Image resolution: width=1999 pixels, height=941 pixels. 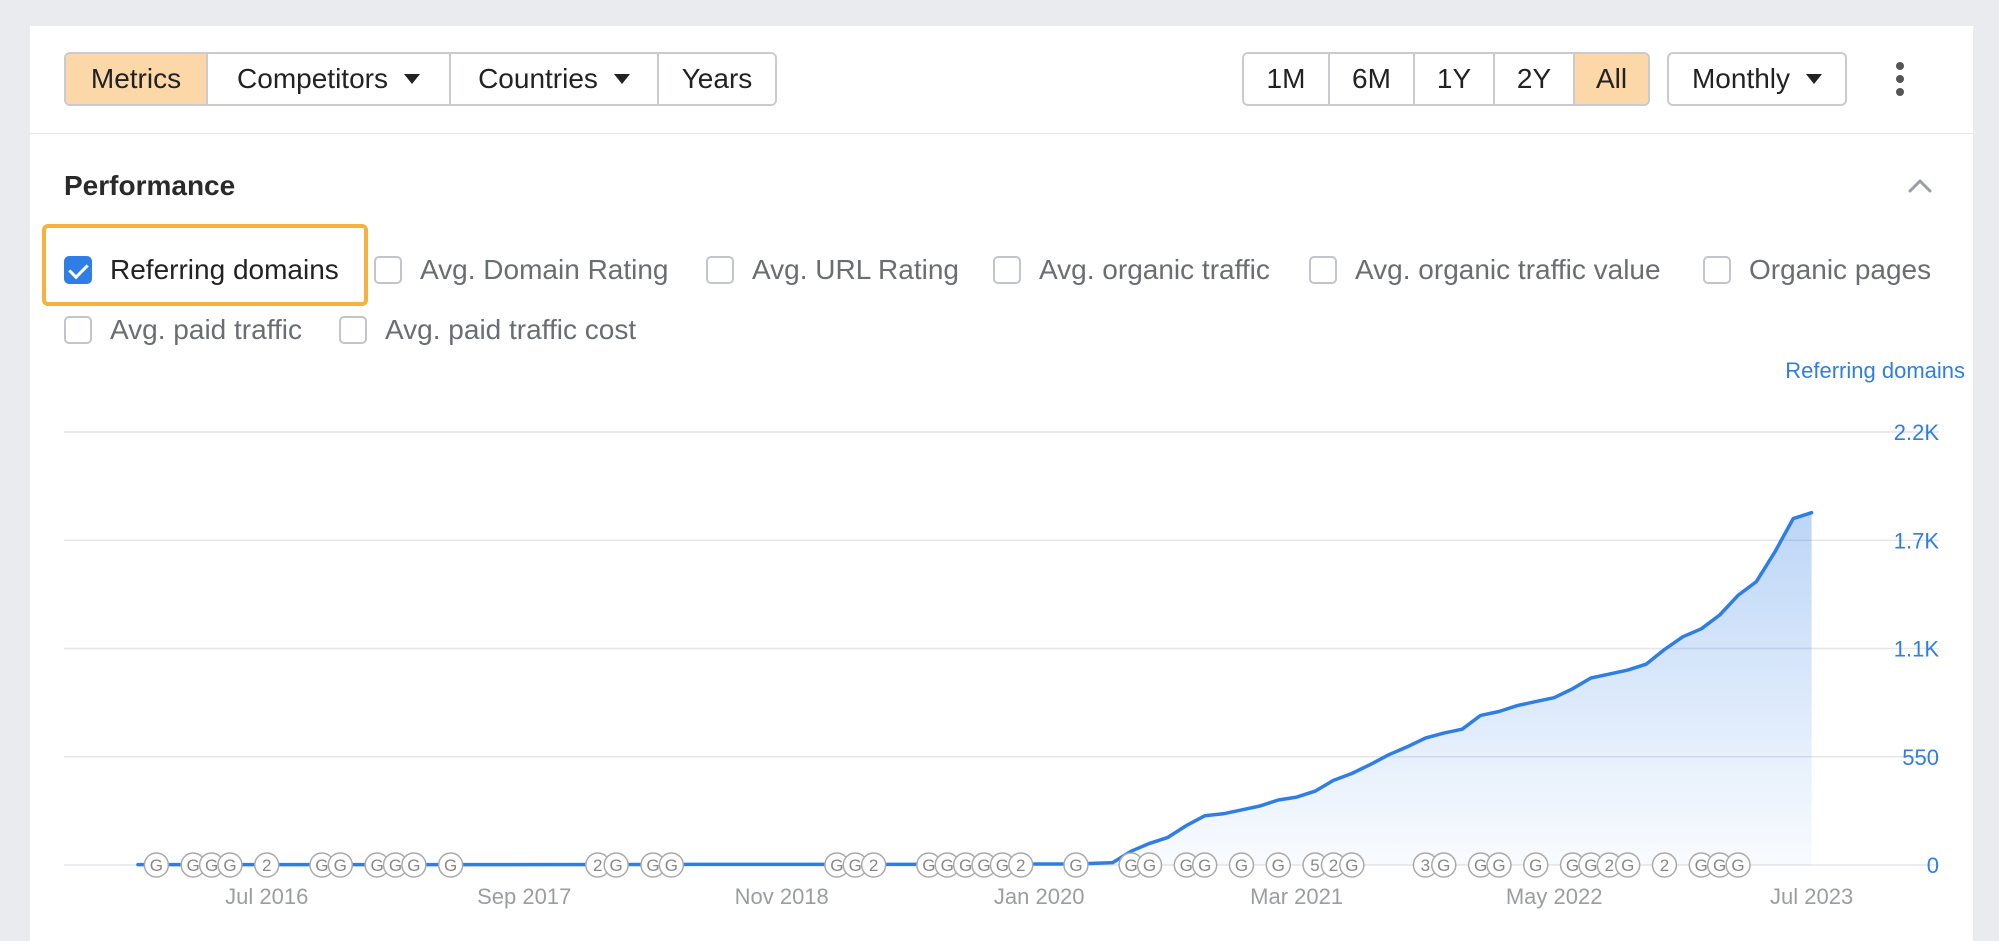 I want to click on annotation-label: 5, so click(x=1314, y=865).